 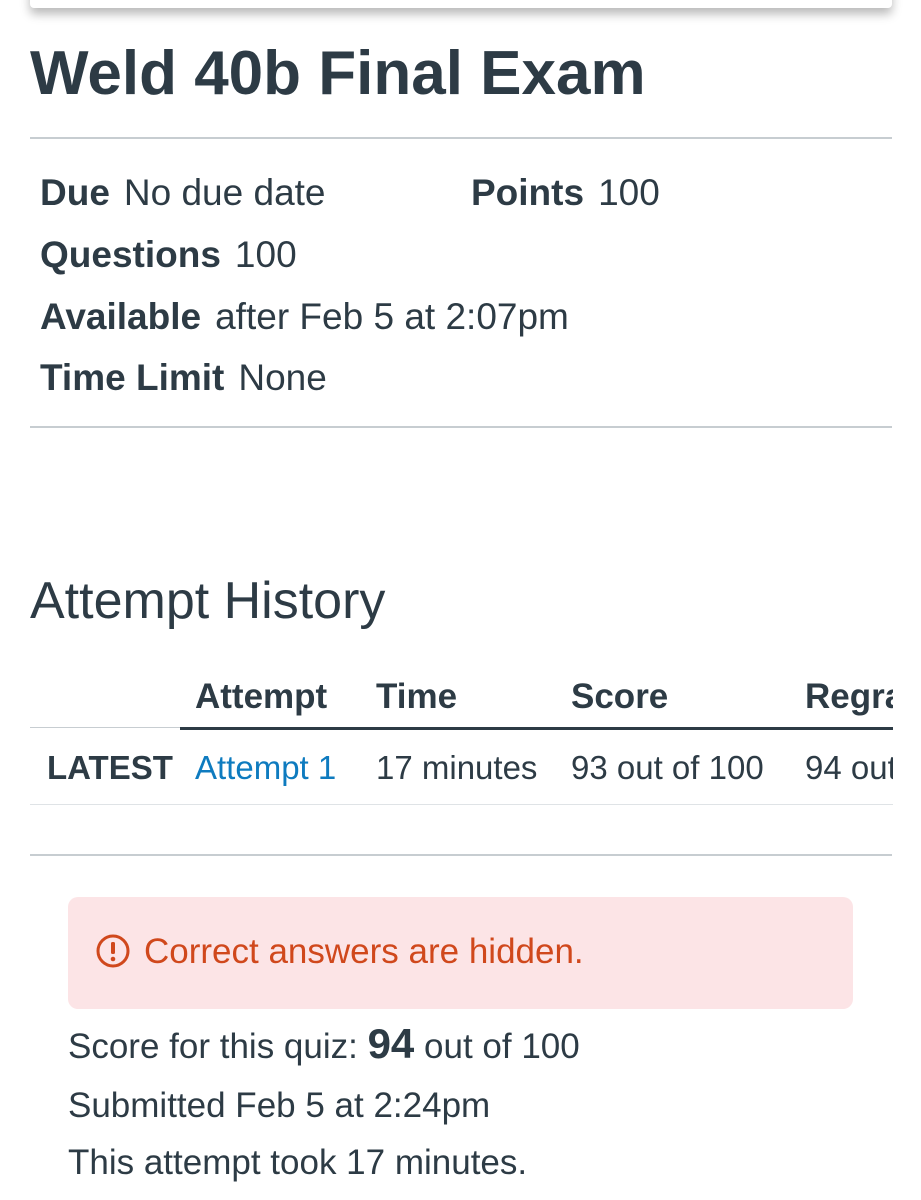 What do you see at coordinates (113, 951) in the screenshot?
I see `exclamation-circle-icon` at bounding box center [113, 951].